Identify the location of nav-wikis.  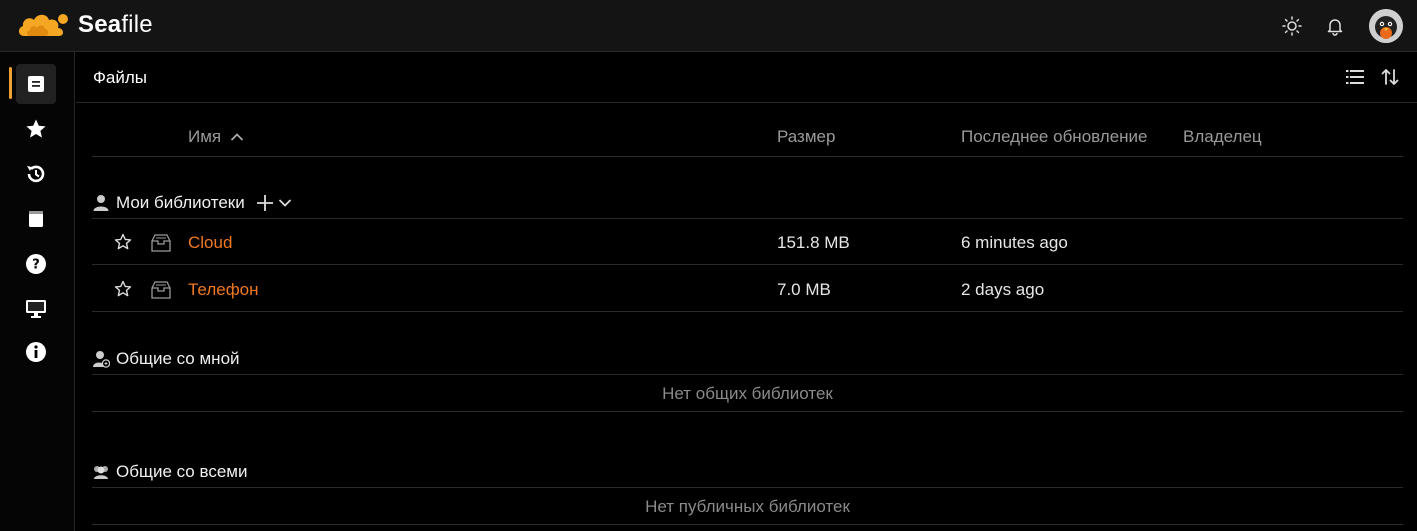
(36, 219).